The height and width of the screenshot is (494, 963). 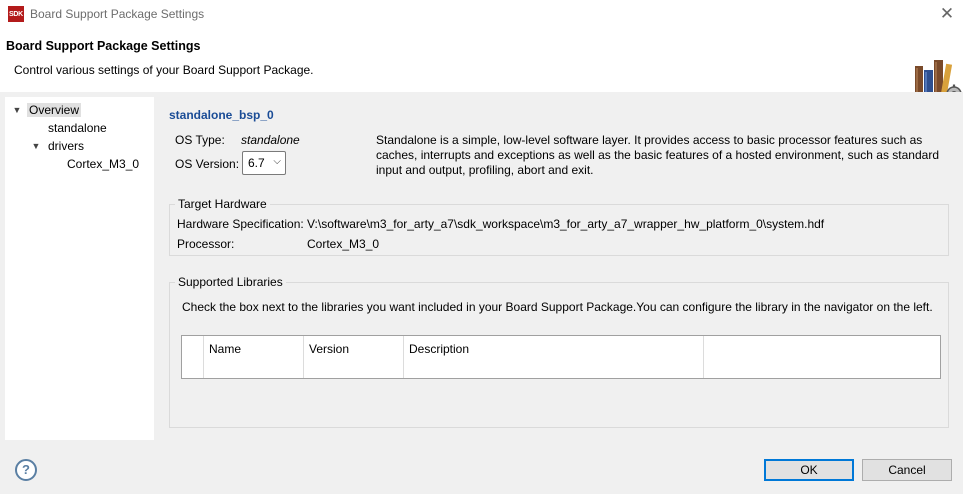 I want to click on help-icon: ?, so click(x=26, y=470).